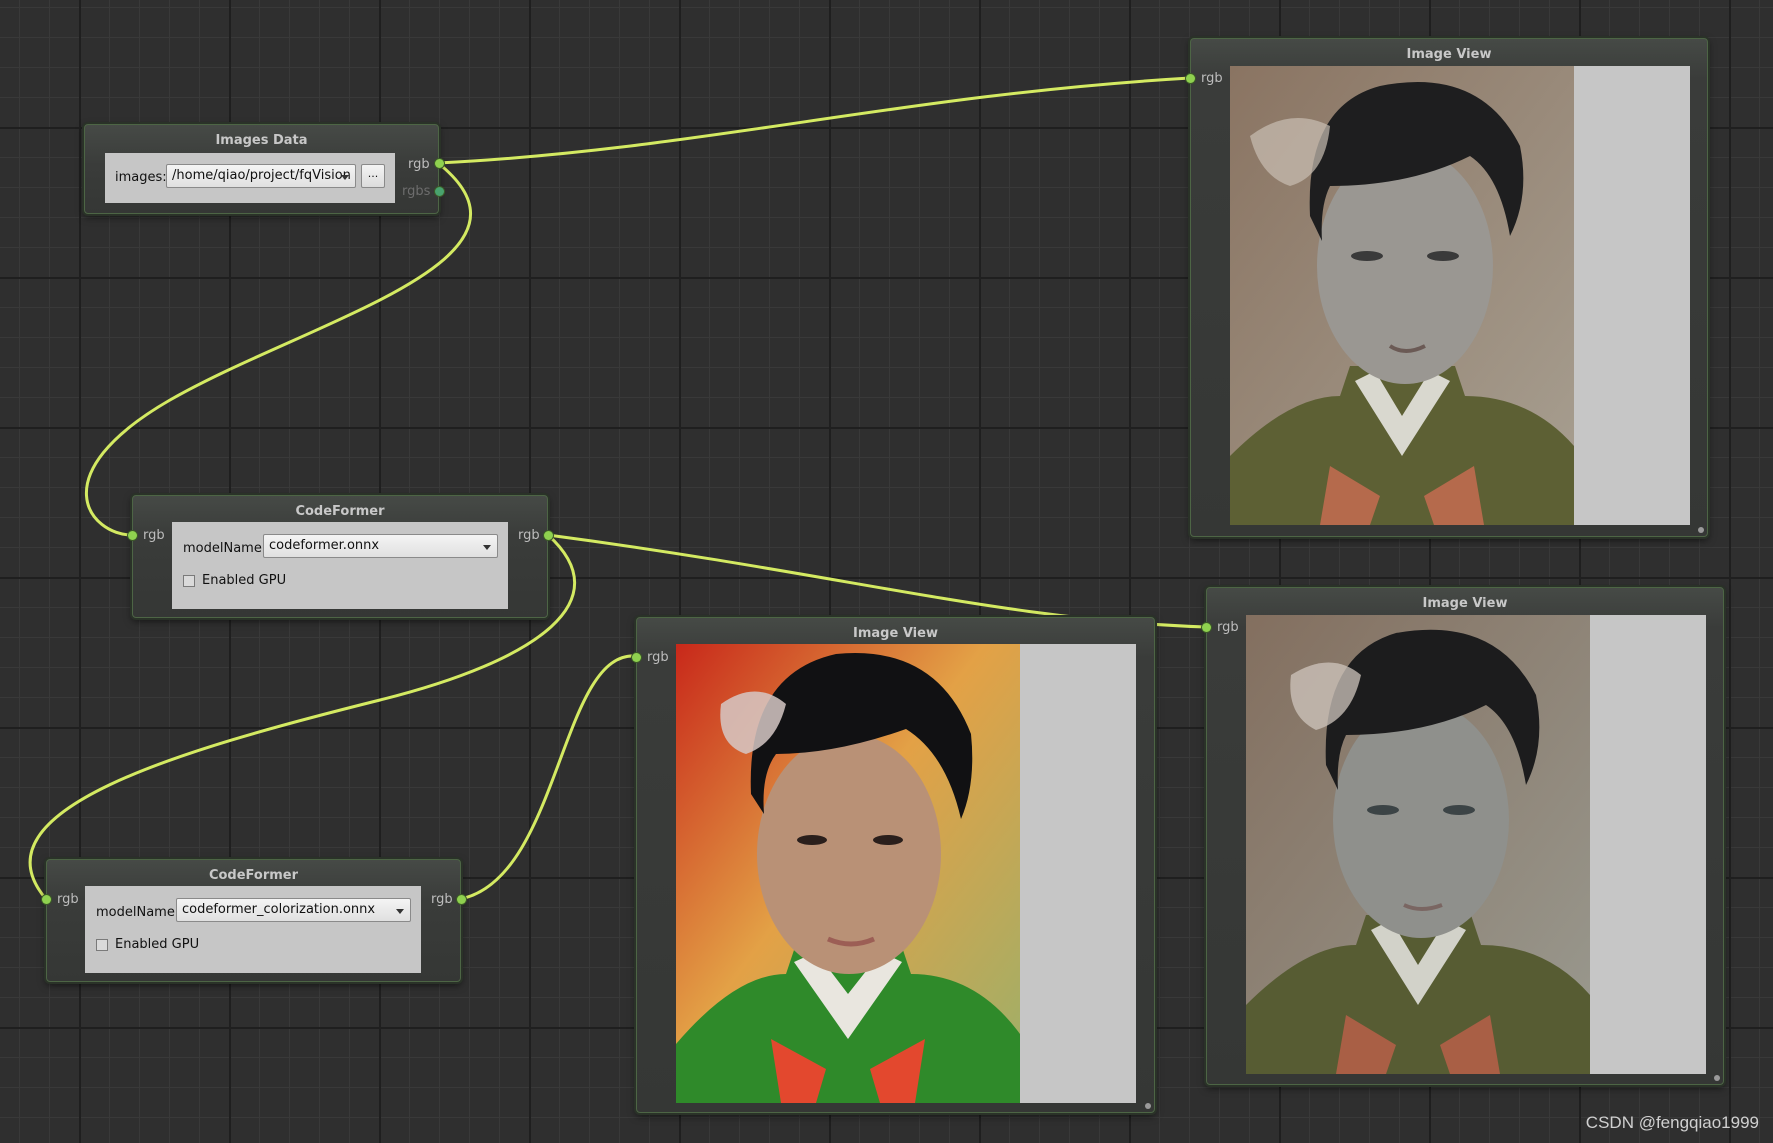 This screenshot has width=1773, height=1143. I want to click on images-path-value: /home/qiao/project/fqVision, so click(261, 175).